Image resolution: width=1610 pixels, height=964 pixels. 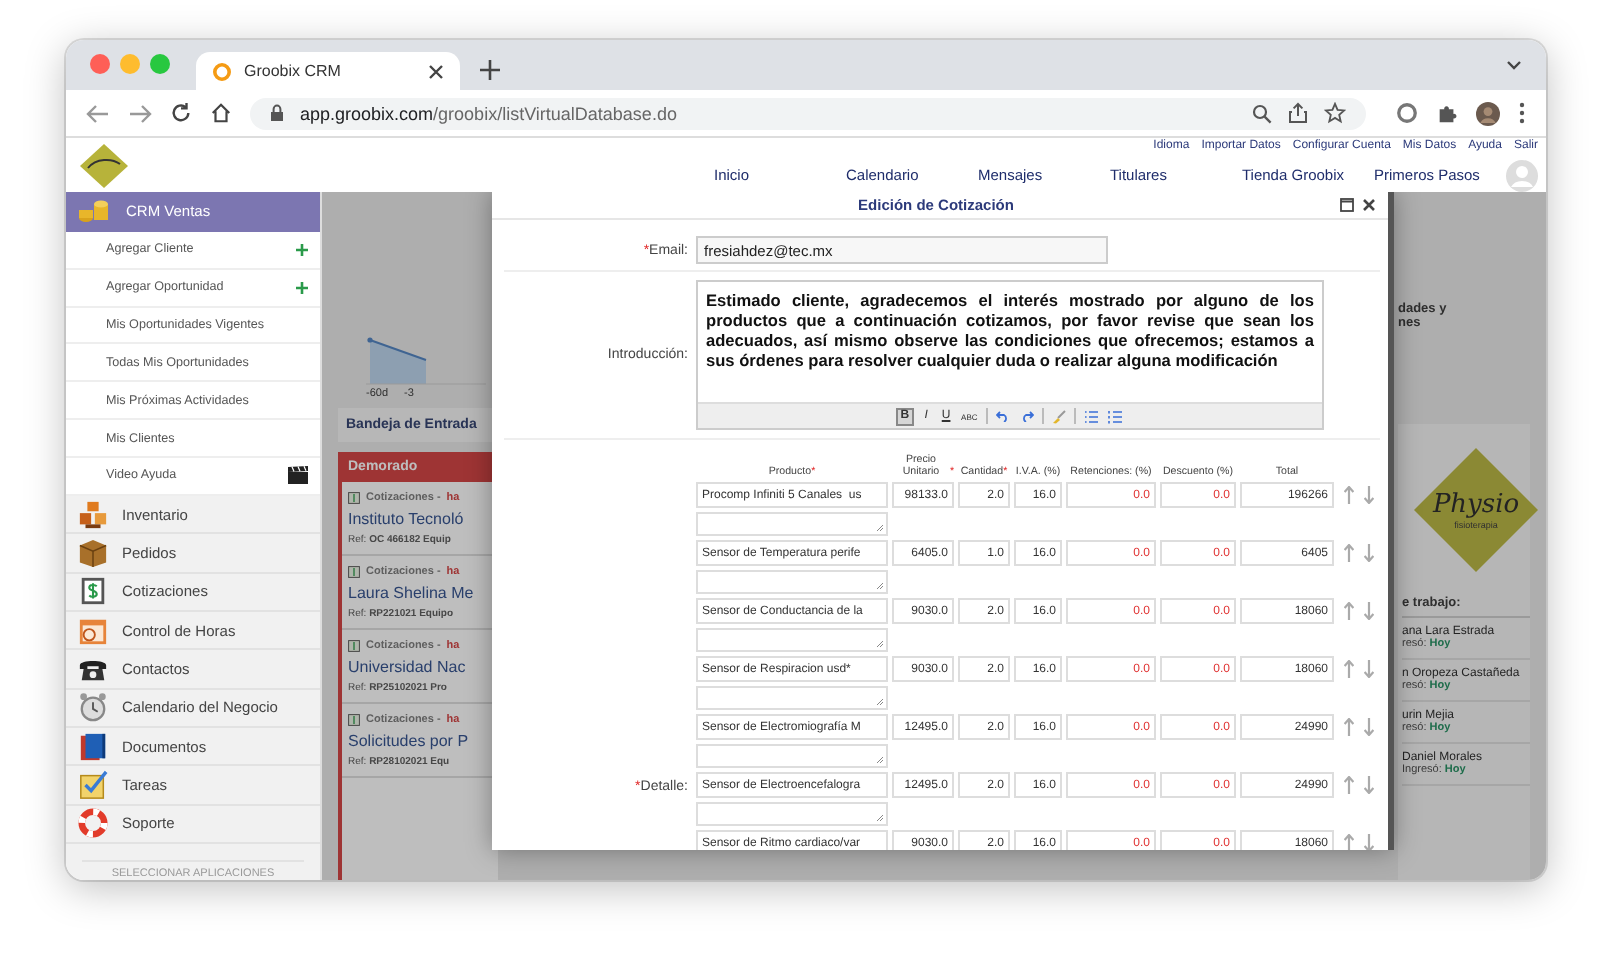 What do you see at coordinates (277, 113) in the screenshot?
I see `lock-icon` at bounding box center [277, 113].